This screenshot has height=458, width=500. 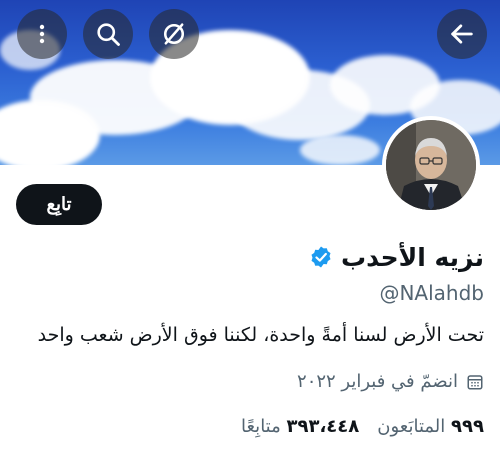 I want to click on joined-date: انضمّ في فبراير ٢٠٢٢, so click(x=390, y=381).